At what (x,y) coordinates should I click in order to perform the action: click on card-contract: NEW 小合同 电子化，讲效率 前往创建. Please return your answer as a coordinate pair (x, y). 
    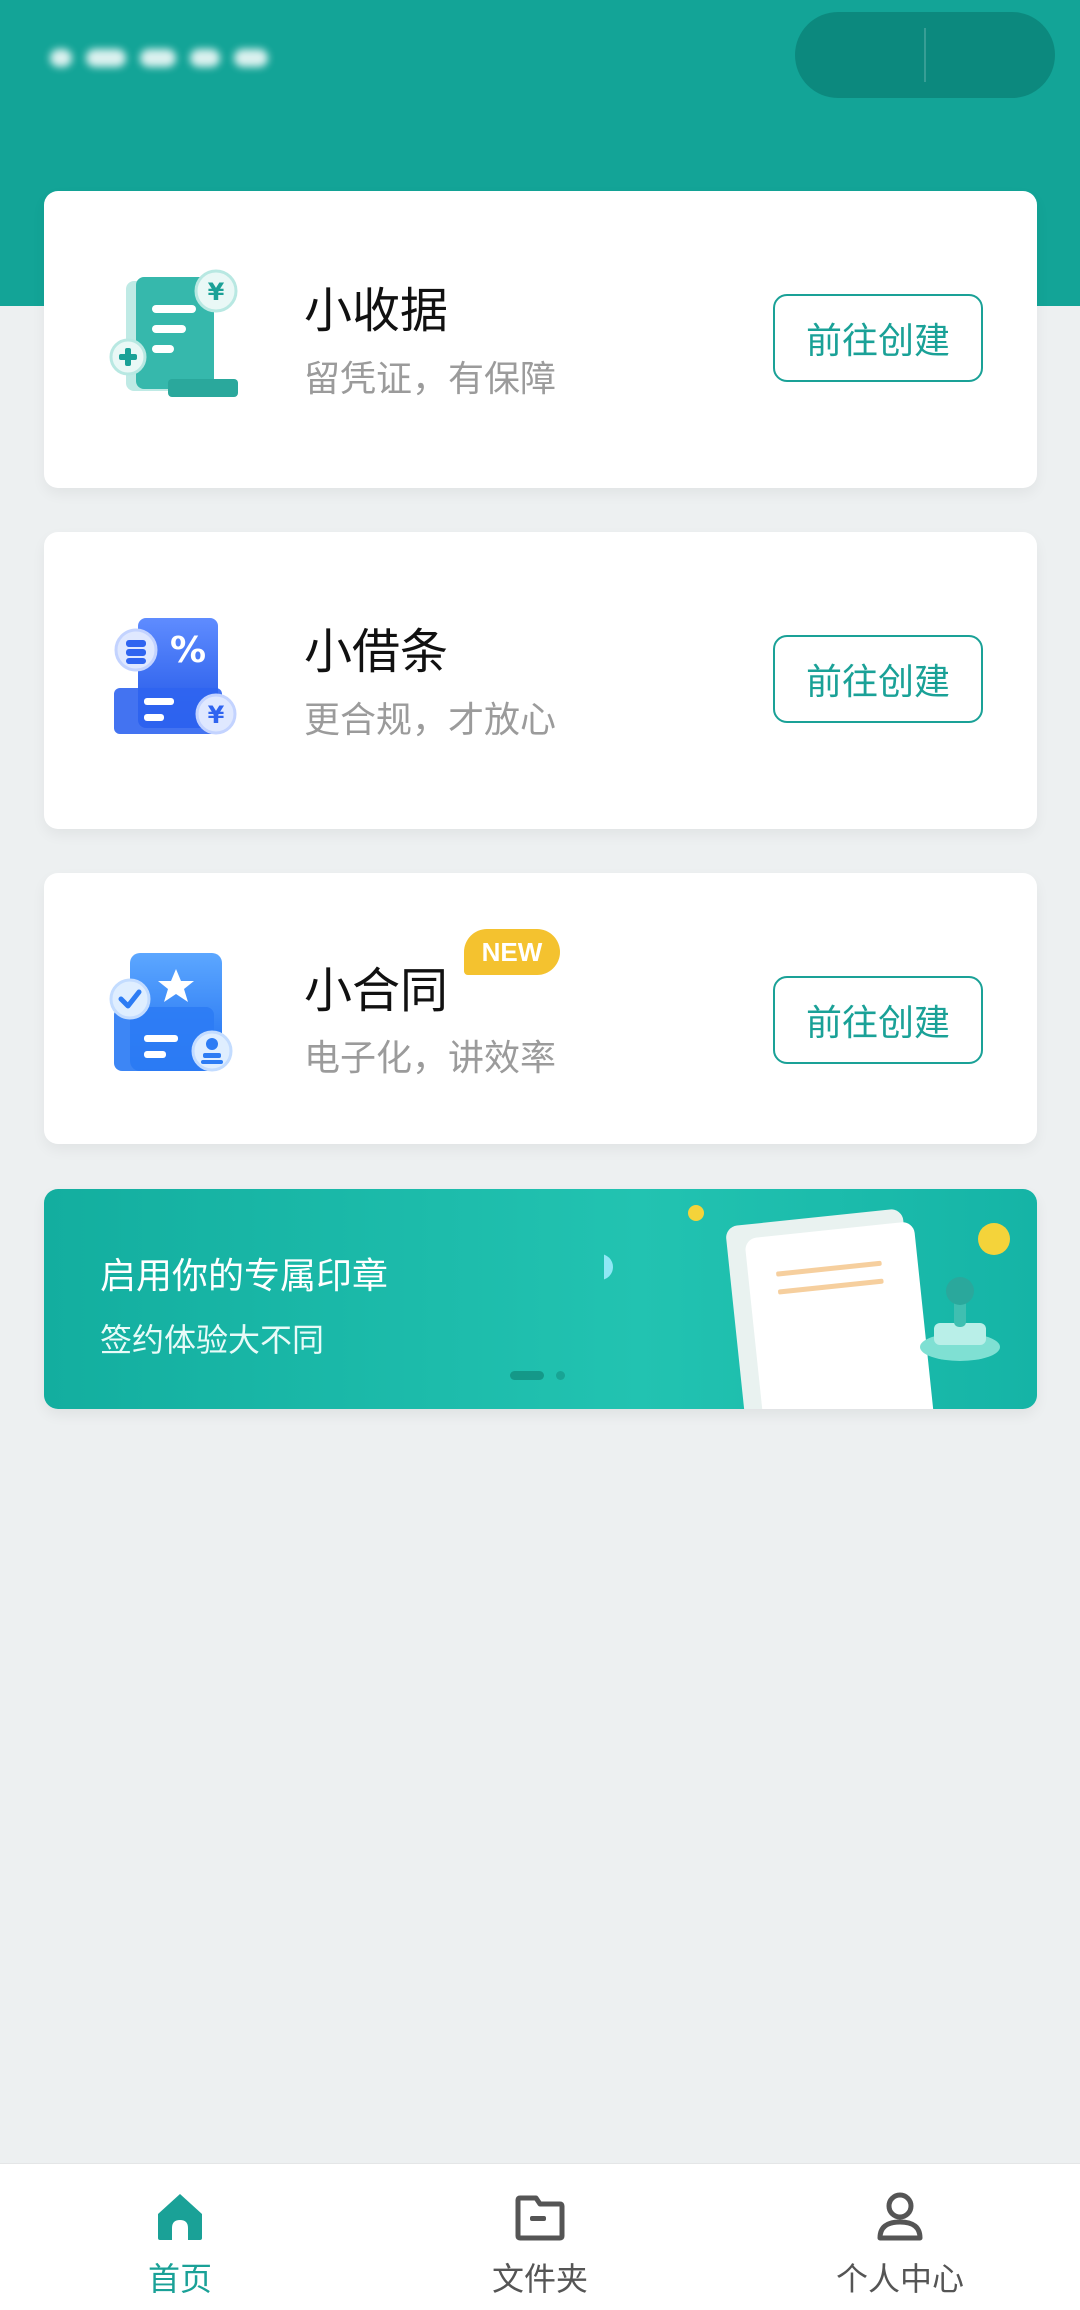
    Looking at the image, I should click on (540, 1008).